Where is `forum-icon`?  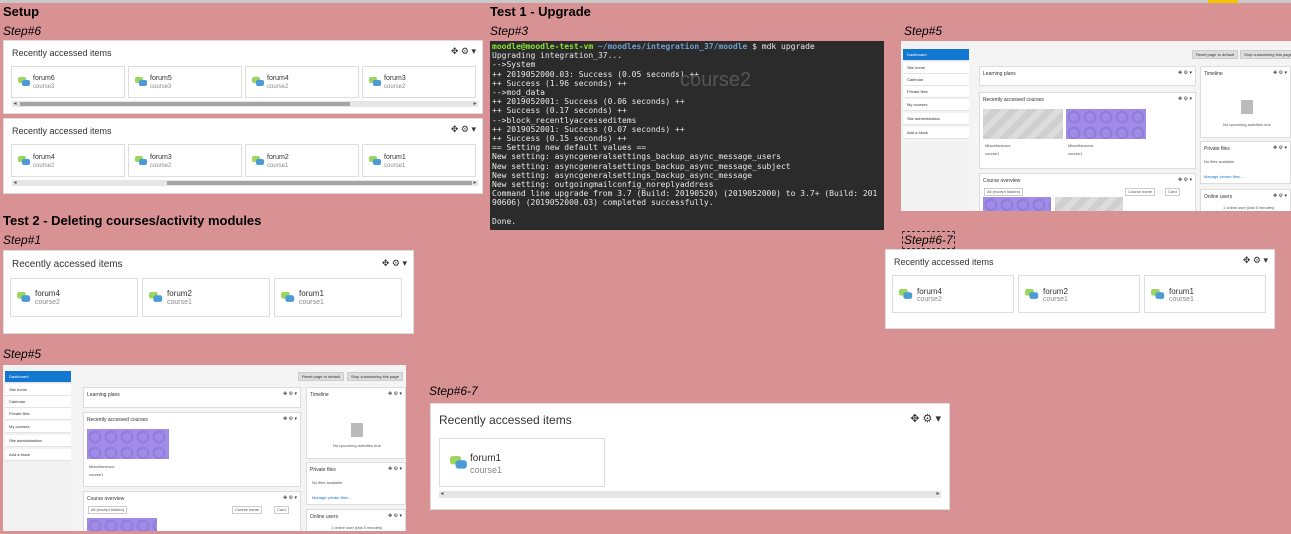
forum-icon is located at coordinates (1032, 294).